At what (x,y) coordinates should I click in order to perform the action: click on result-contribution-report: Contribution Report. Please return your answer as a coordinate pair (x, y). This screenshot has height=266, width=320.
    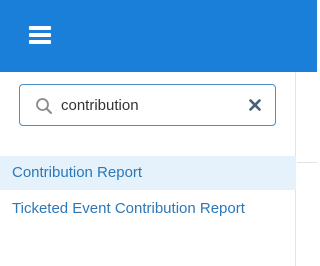
    Looking at the image, I should click on (148, 173).